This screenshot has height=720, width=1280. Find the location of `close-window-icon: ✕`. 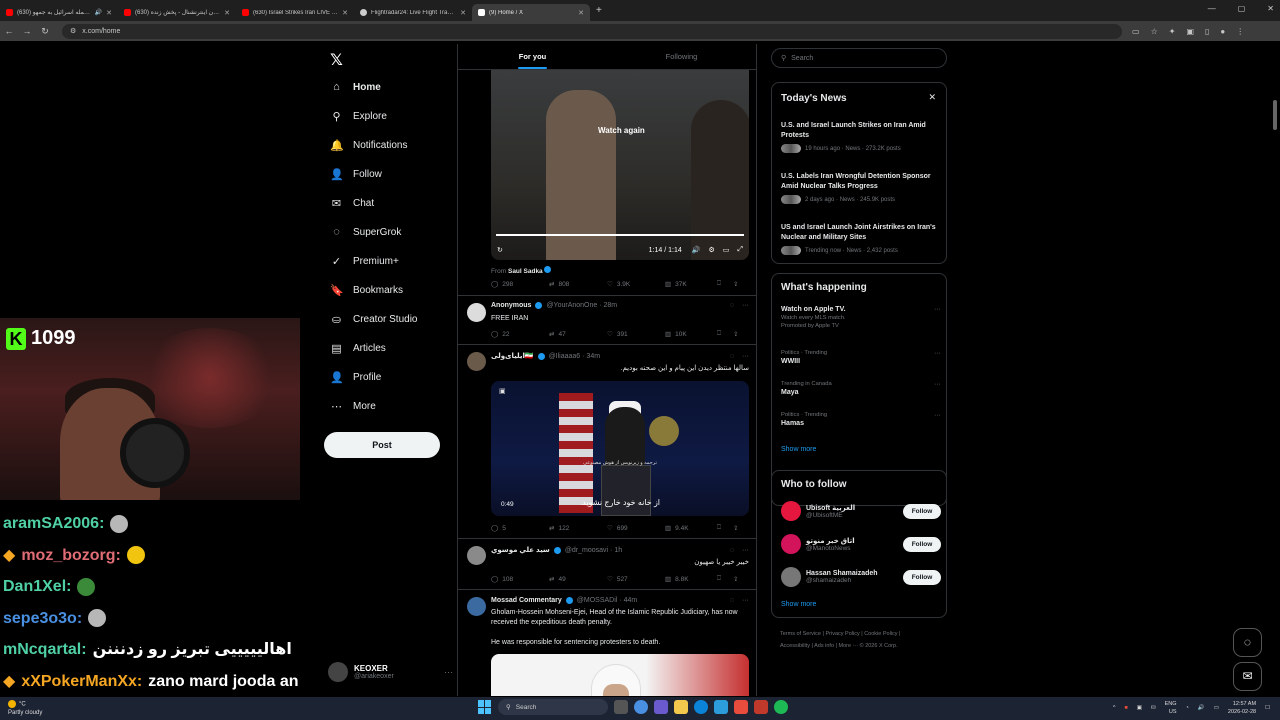

close-window-icon: ✕ is located at coordinates (1270, 8).